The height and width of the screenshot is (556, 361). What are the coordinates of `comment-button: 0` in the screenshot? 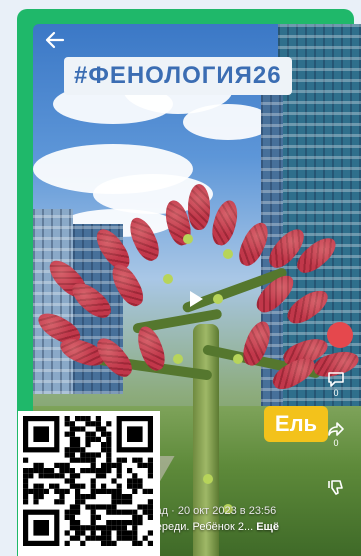 It's located at (336, 384).